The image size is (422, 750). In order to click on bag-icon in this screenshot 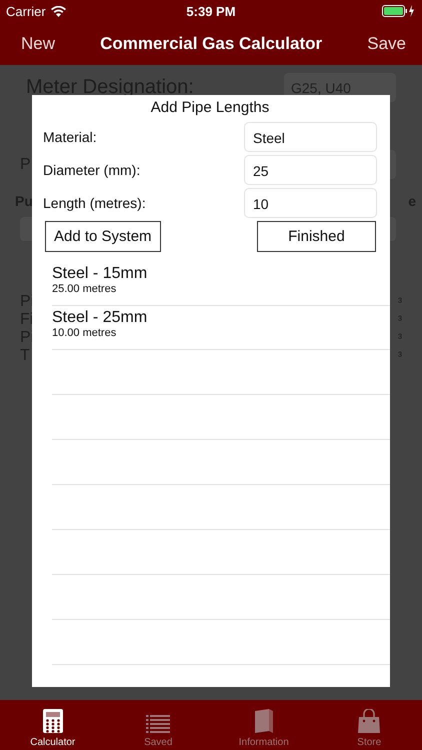, I will do `click(369, 721)`.